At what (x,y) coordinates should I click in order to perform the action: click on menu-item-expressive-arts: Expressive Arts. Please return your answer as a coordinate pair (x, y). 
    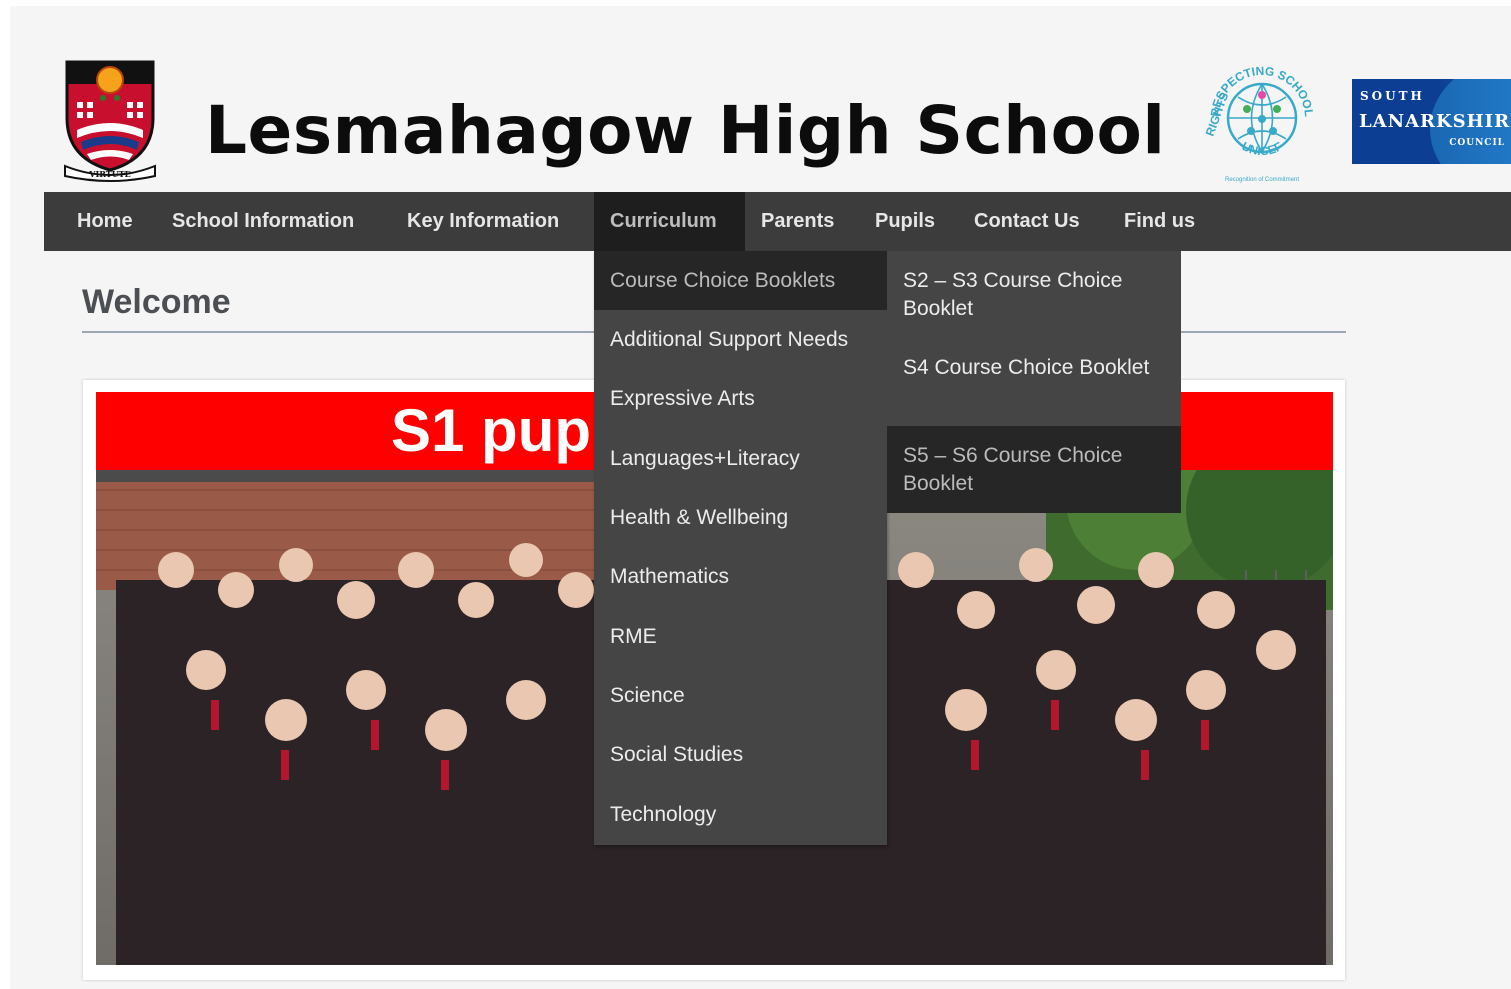
    Looking at the image, I should click on (740, 398).